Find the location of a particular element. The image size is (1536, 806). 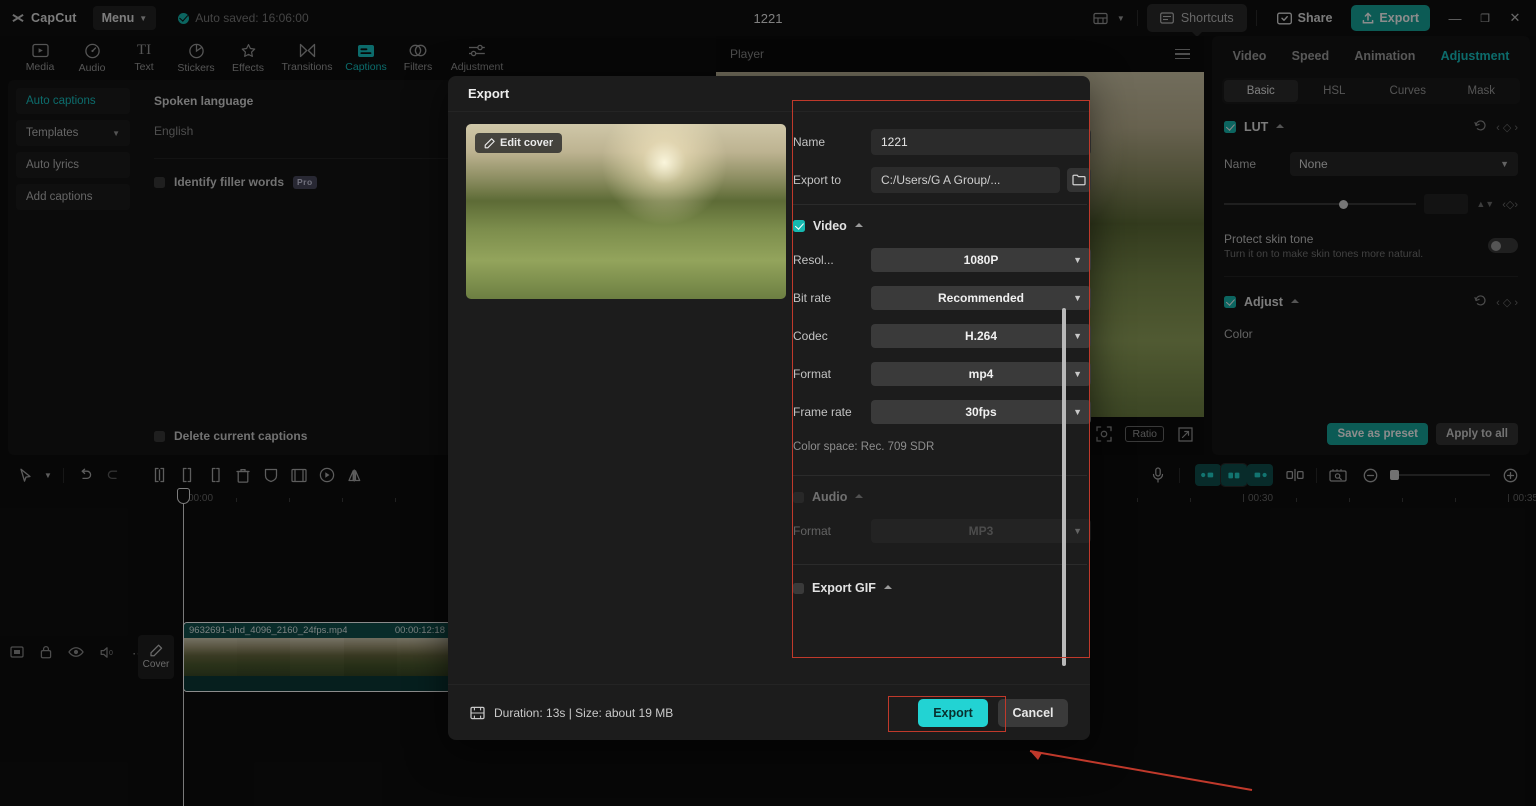

cancel-button: Cancel is located at coordinates (1033, 712).